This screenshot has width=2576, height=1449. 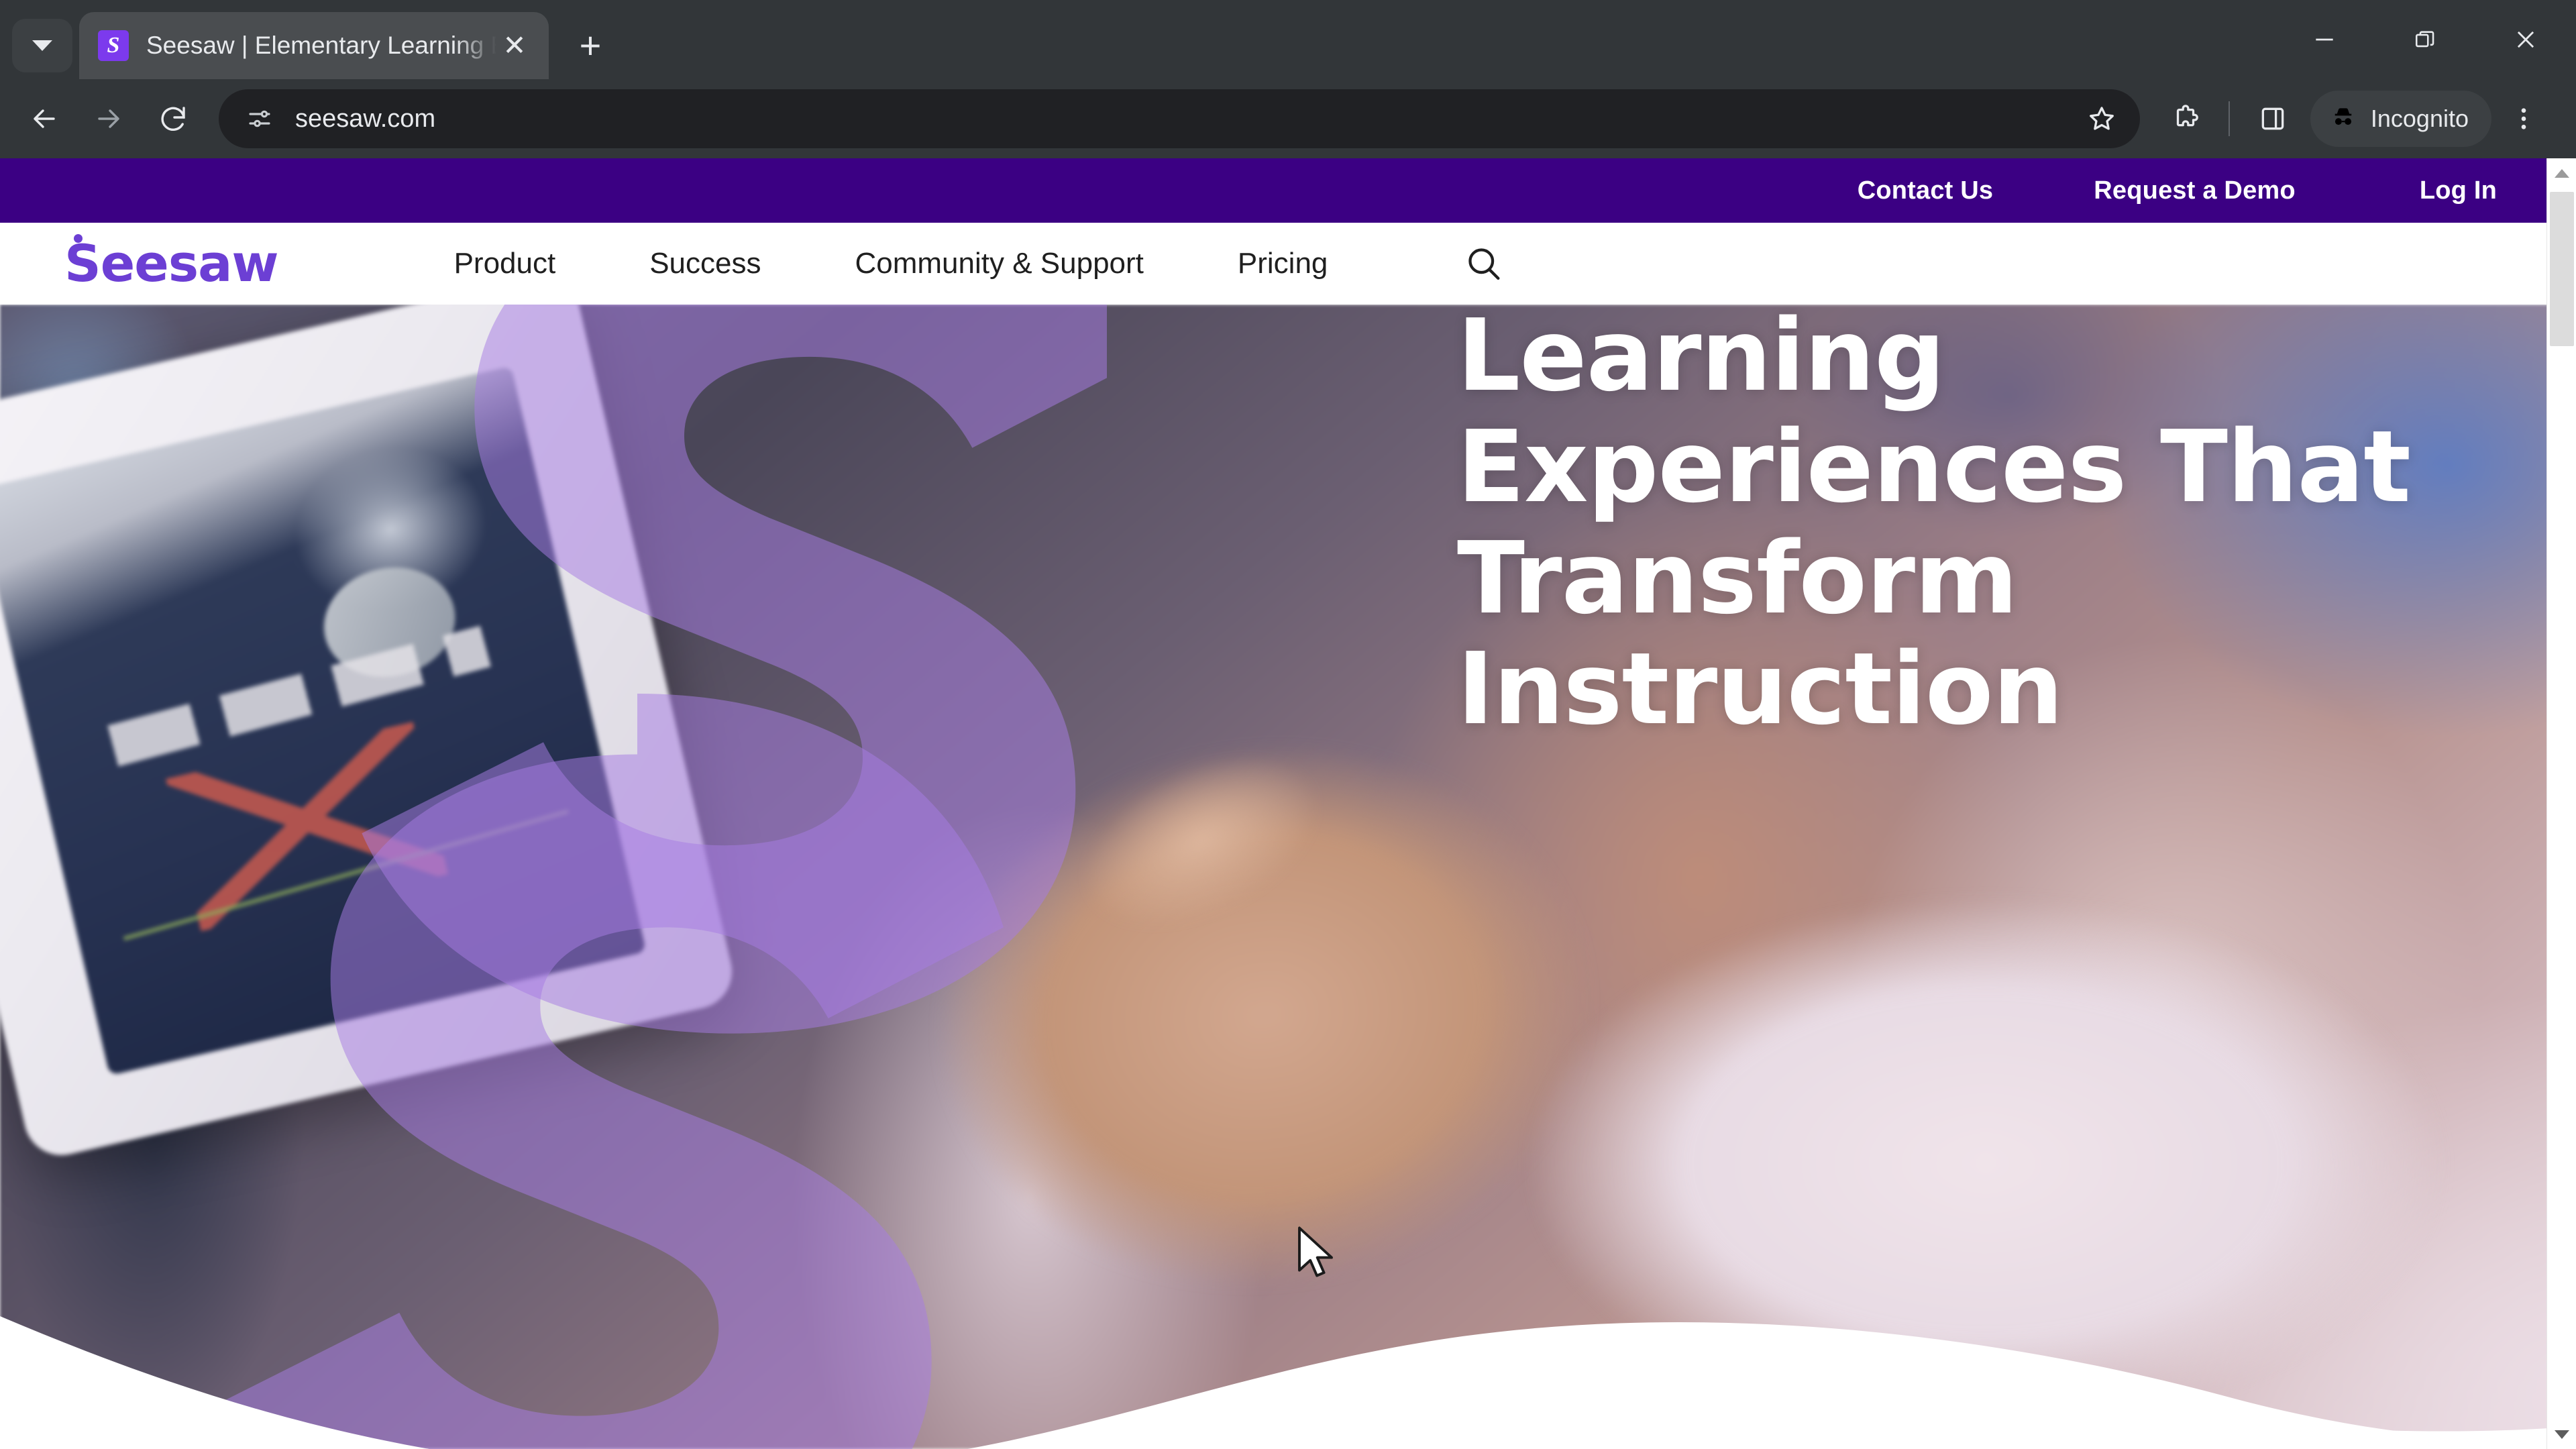 I want to click on address-bar: seesaw.com, so click(x=1179, y=118).